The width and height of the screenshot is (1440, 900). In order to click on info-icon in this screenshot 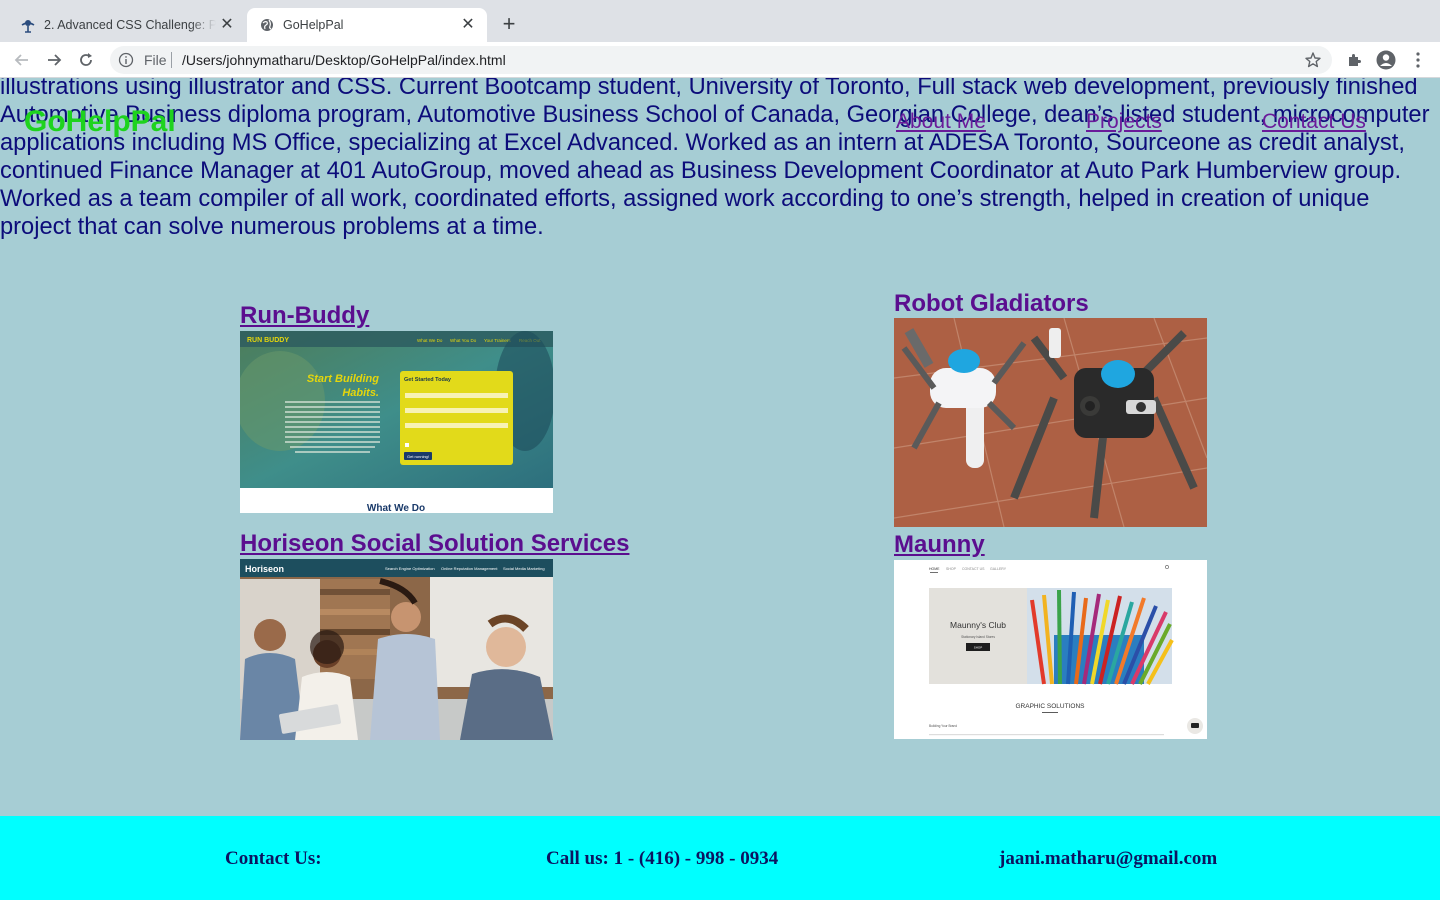, I will do `click(126, 60)`.